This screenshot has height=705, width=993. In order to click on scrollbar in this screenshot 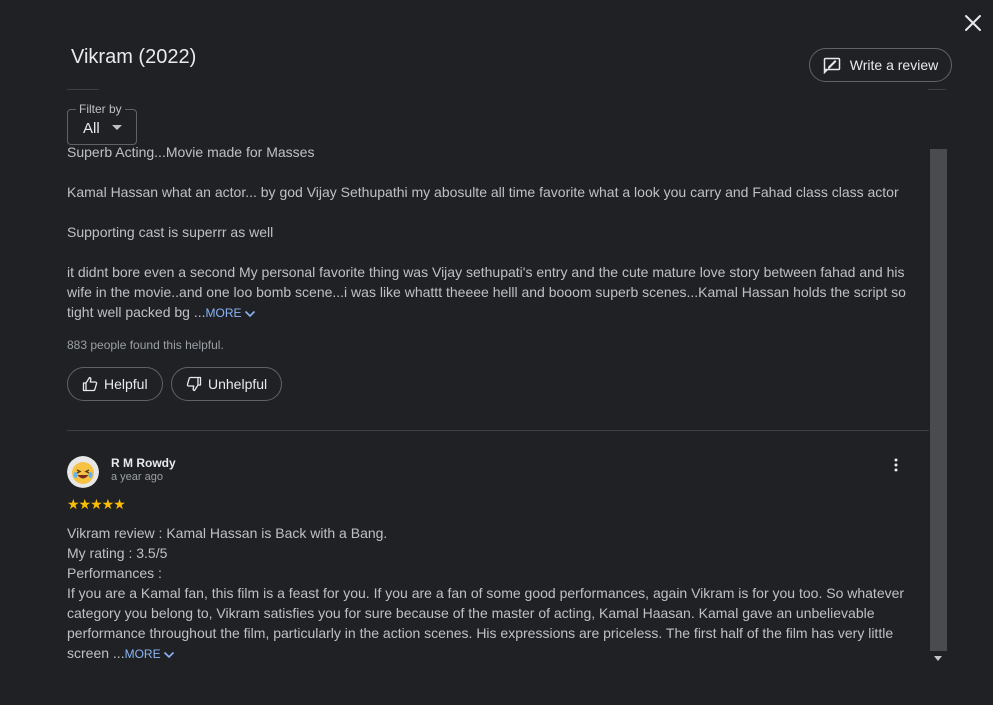, I will do `click(938, 408)`.